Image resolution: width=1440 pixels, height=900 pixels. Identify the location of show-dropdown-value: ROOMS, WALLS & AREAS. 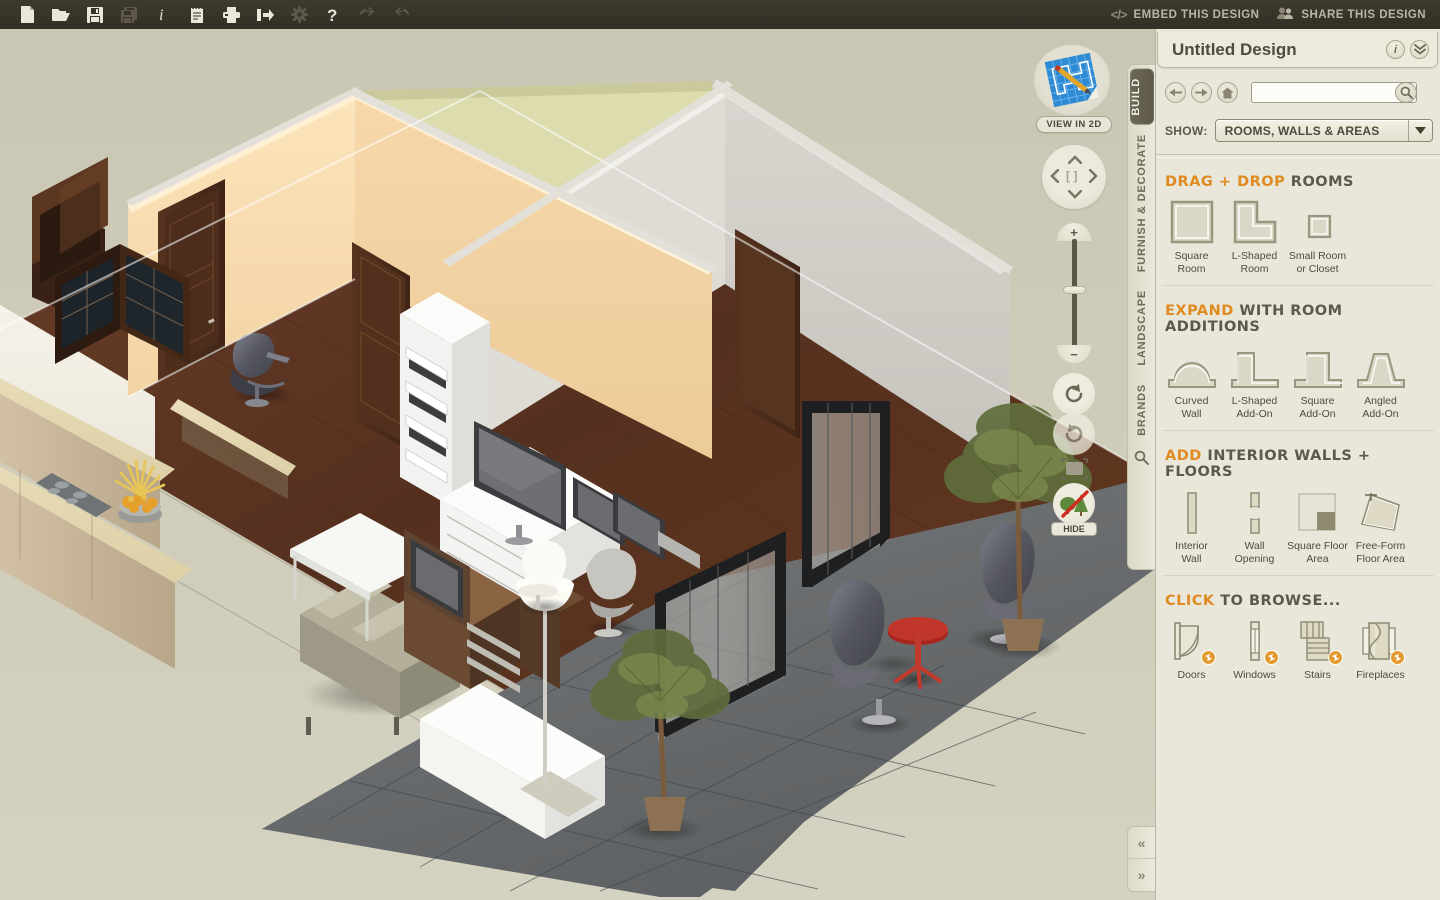
(1302, 130).